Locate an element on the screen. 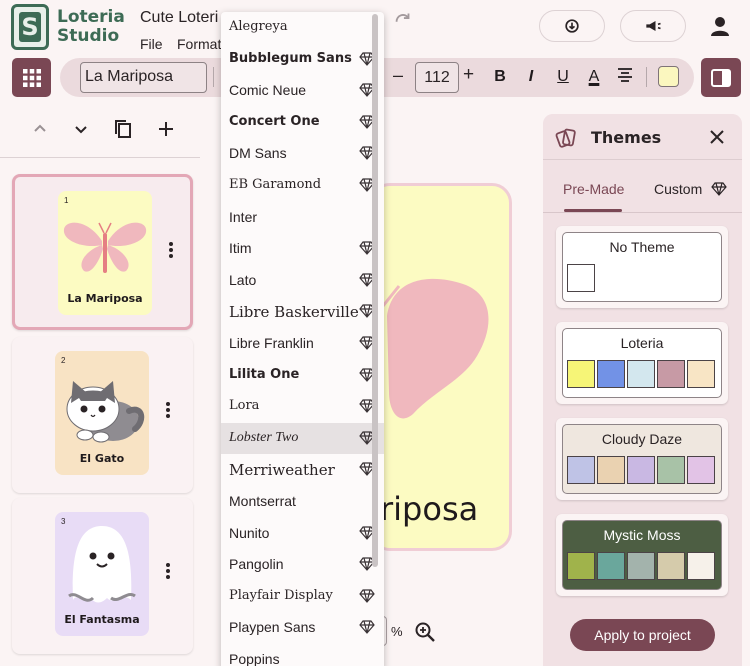  zoom-in-icon is located at coordinates (425, 632).